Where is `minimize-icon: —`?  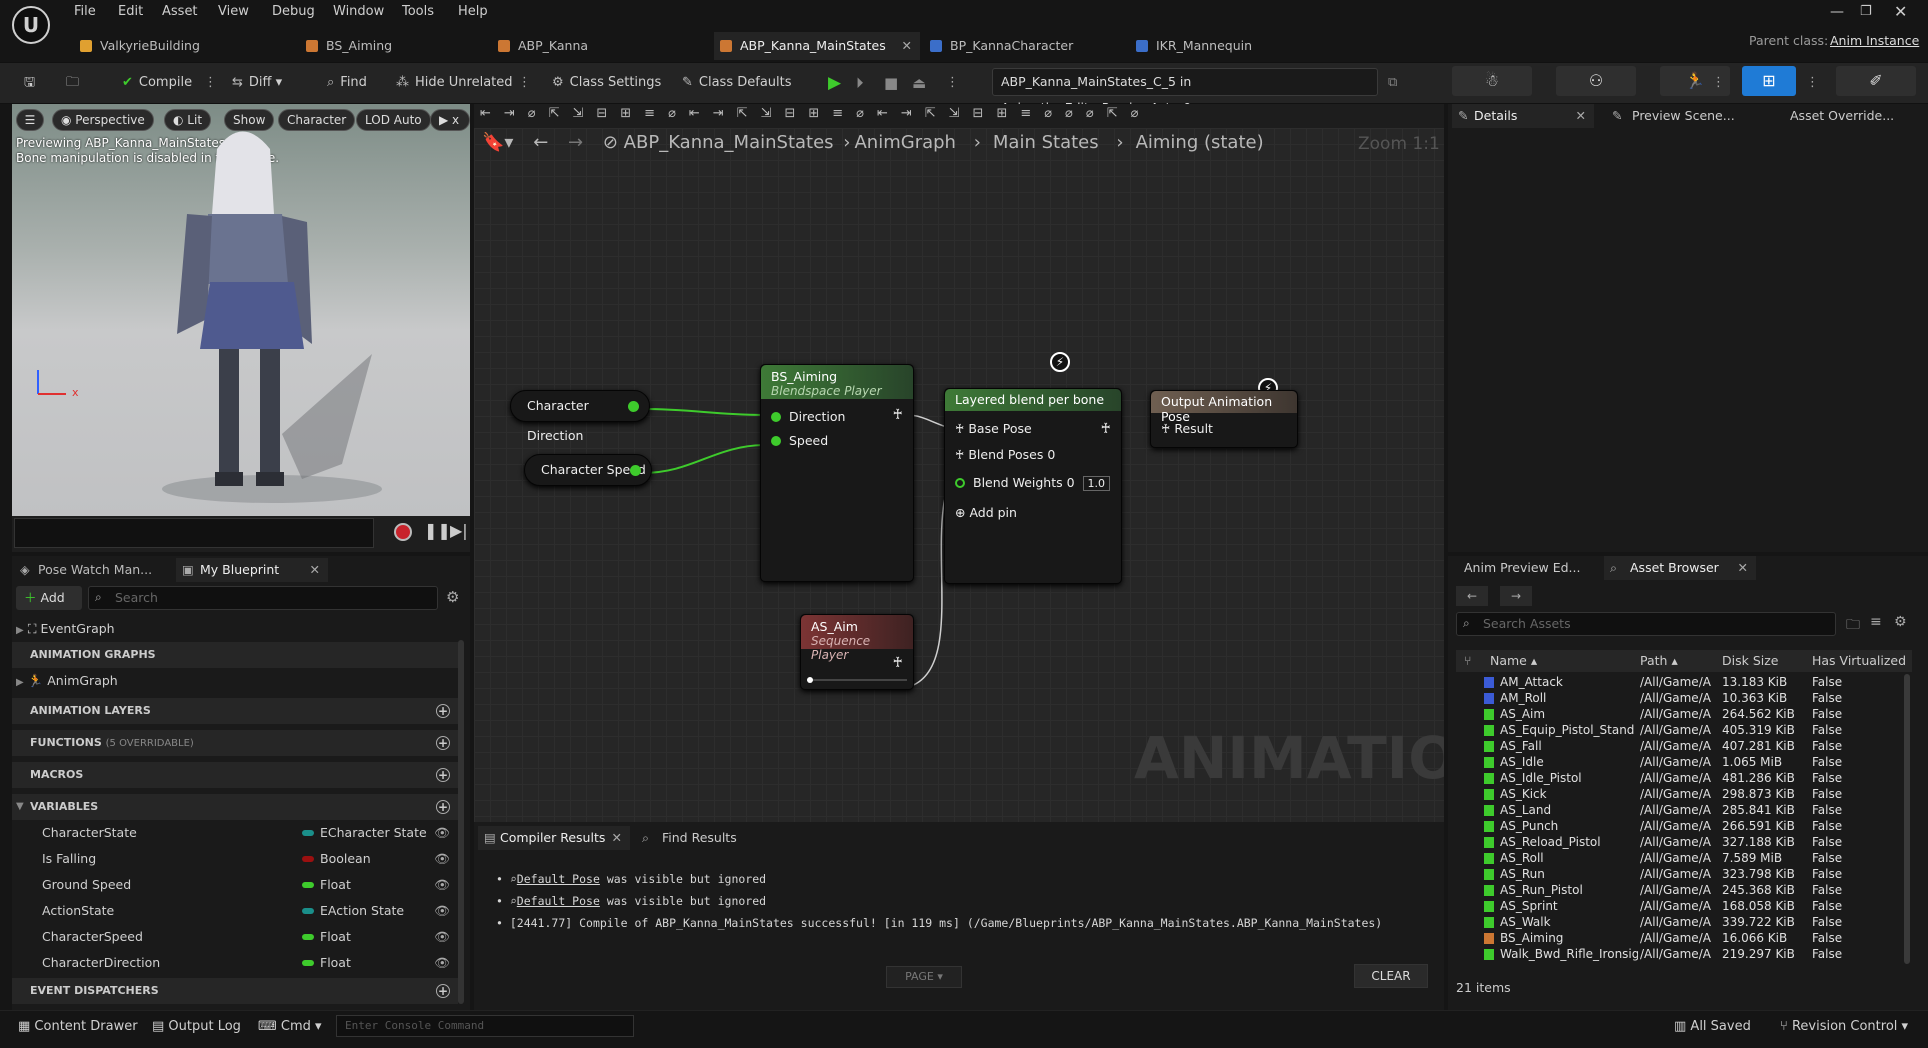 minimize-icon: — is located at coordinates (1837, 12).